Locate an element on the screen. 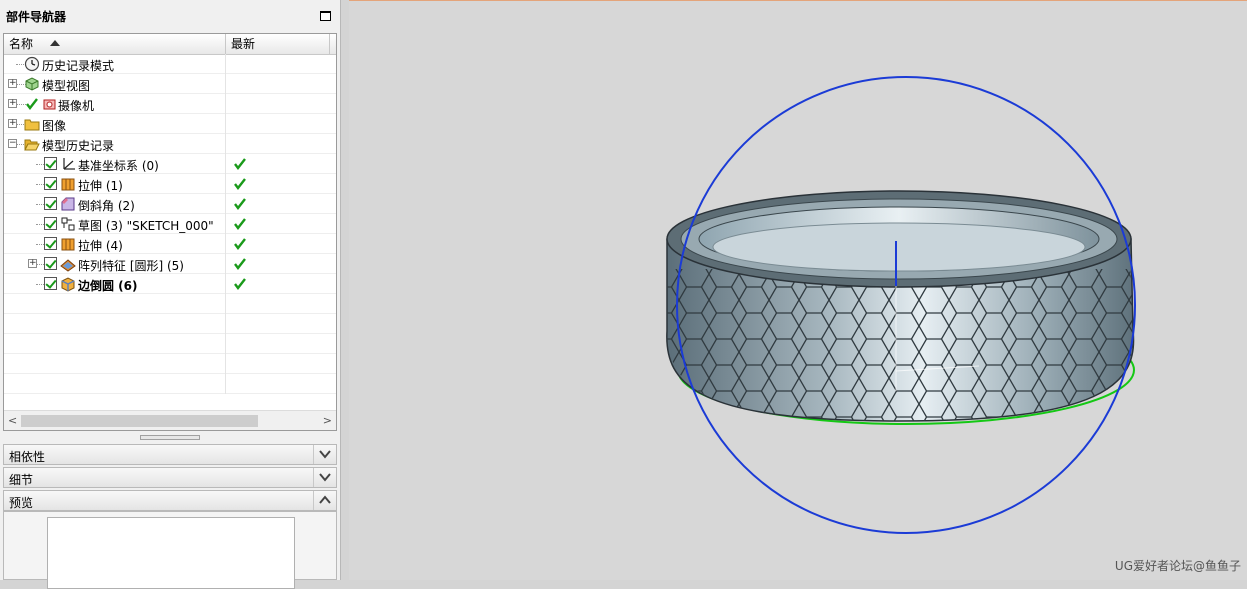  check-mark-icon is located at coordinates (32, 104).